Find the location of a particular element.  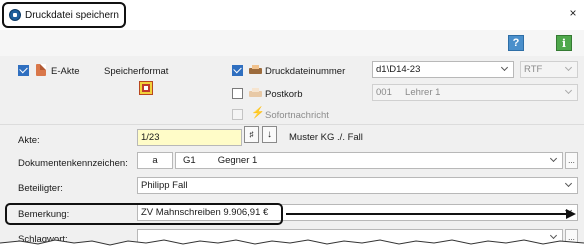

beteiligter-value: Philipp Fall is located at coordinates (164, 185).